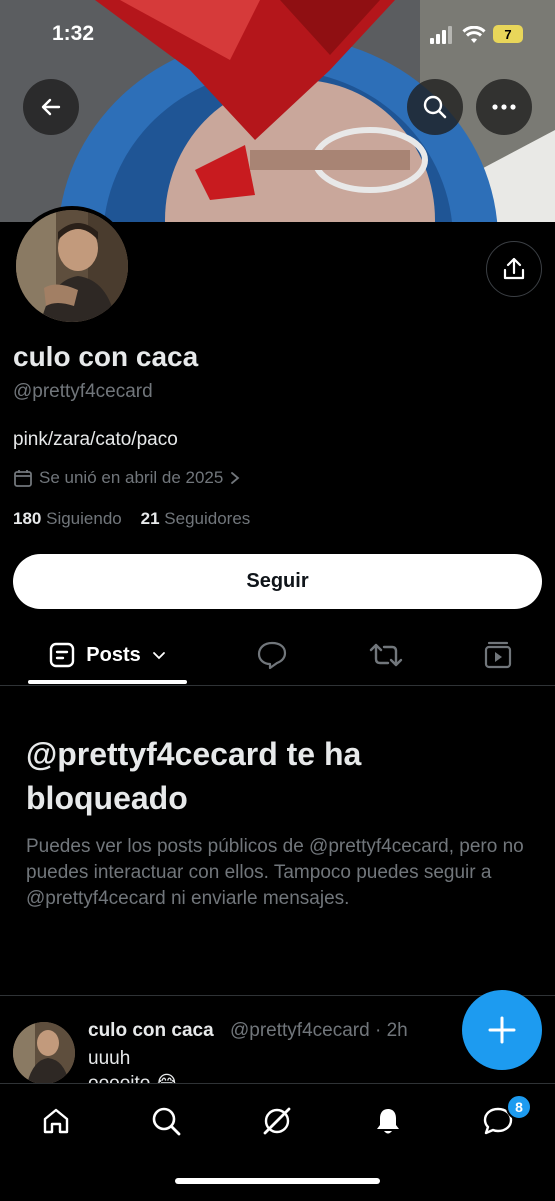 The width and height of the screenshot is (555, 1201). I want to click on share-icon, so click(514, 268).